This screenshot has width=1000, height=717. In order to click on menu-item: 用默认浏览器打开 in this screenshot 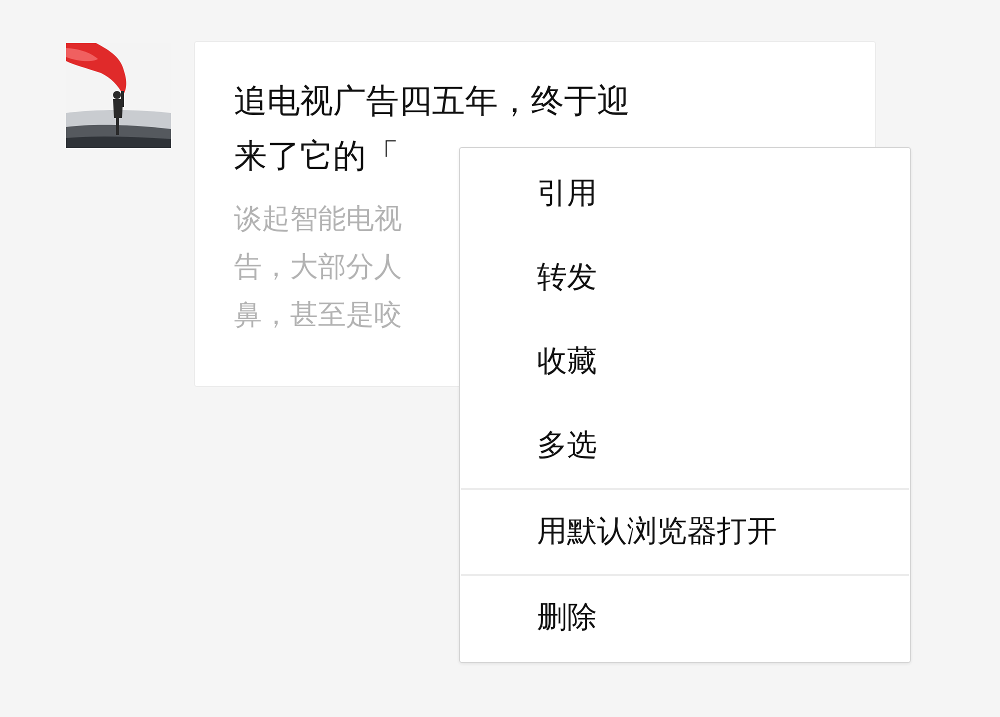, I will do `click(685, 532)`.